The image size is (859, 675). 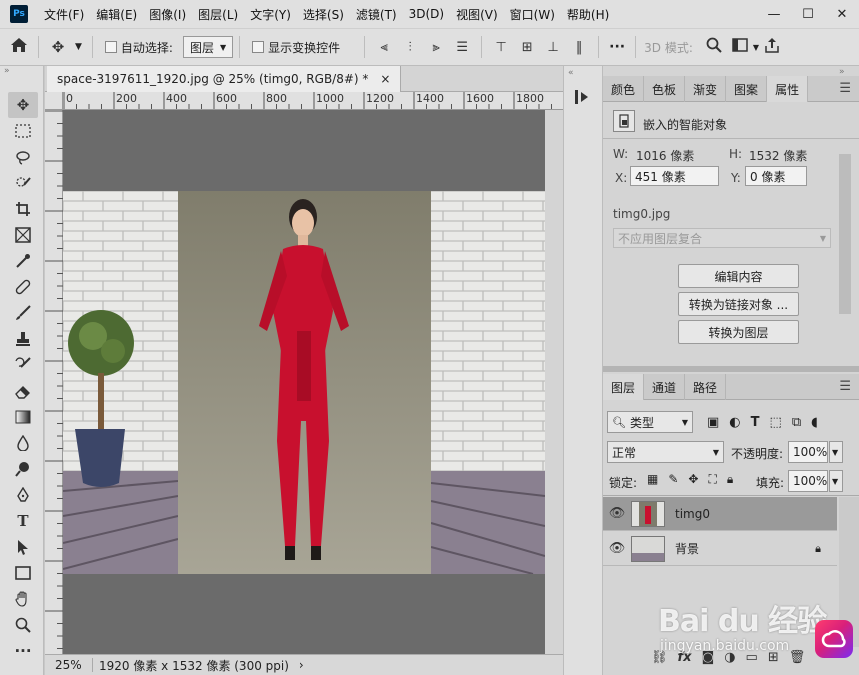 What do you see at coordinates (23, 209) in the screenshot?
I see `crop-tool-icon` at bounding box center [23, 209].